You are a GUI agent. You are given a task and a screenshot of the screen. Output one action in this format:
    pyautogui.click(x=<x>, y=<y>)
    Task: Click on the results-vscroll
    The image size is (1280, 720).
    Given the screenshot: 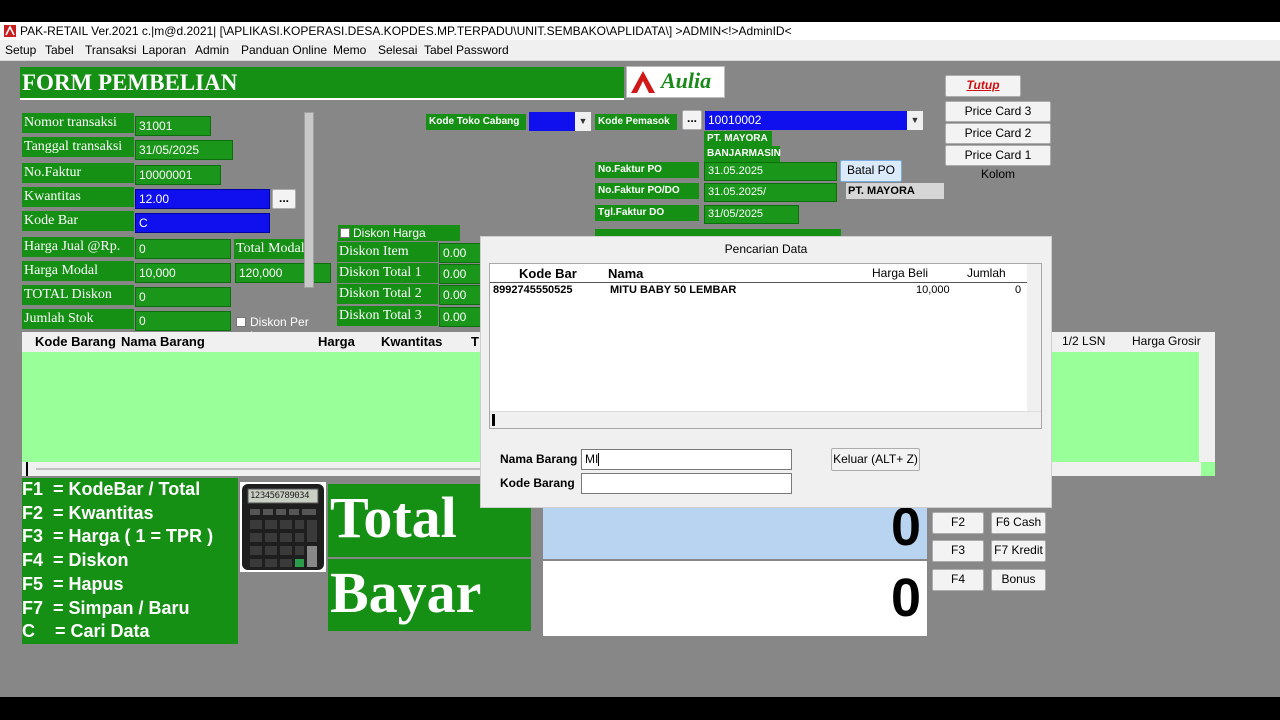 What is the action you would take?
    pyautogui.click(x=1034, y=338)
    